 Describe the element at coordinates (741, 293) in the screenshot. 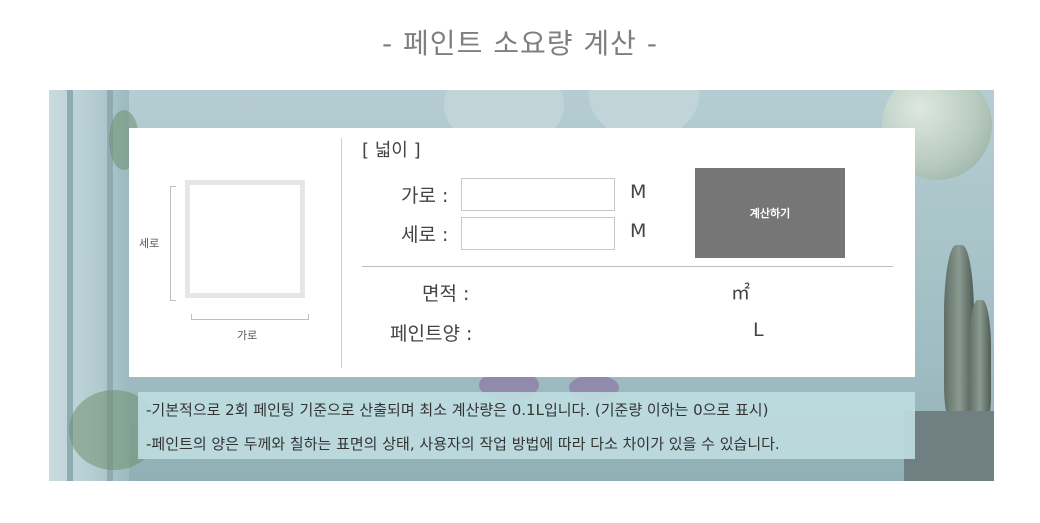

I see `area-unit: ㎡` at that location.